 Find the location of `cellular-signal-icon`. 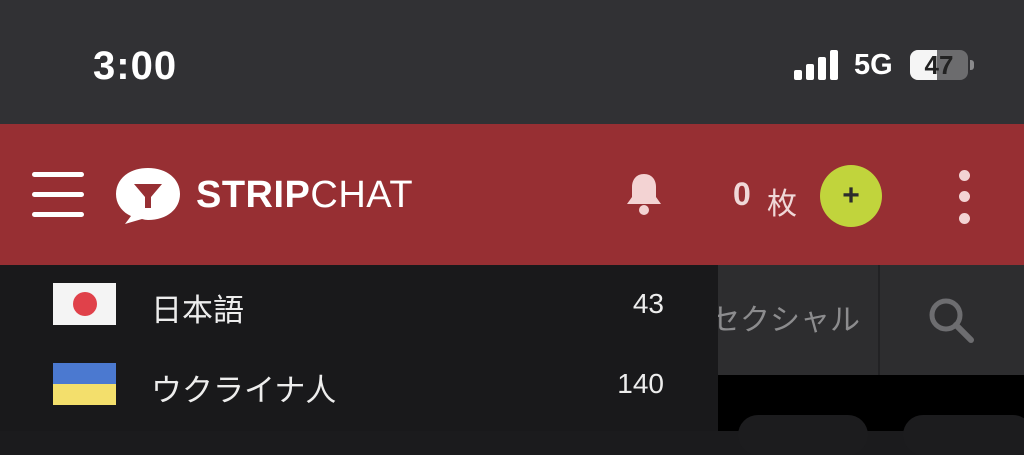

cellular-signal-icon is located at coordinates (816, 65).